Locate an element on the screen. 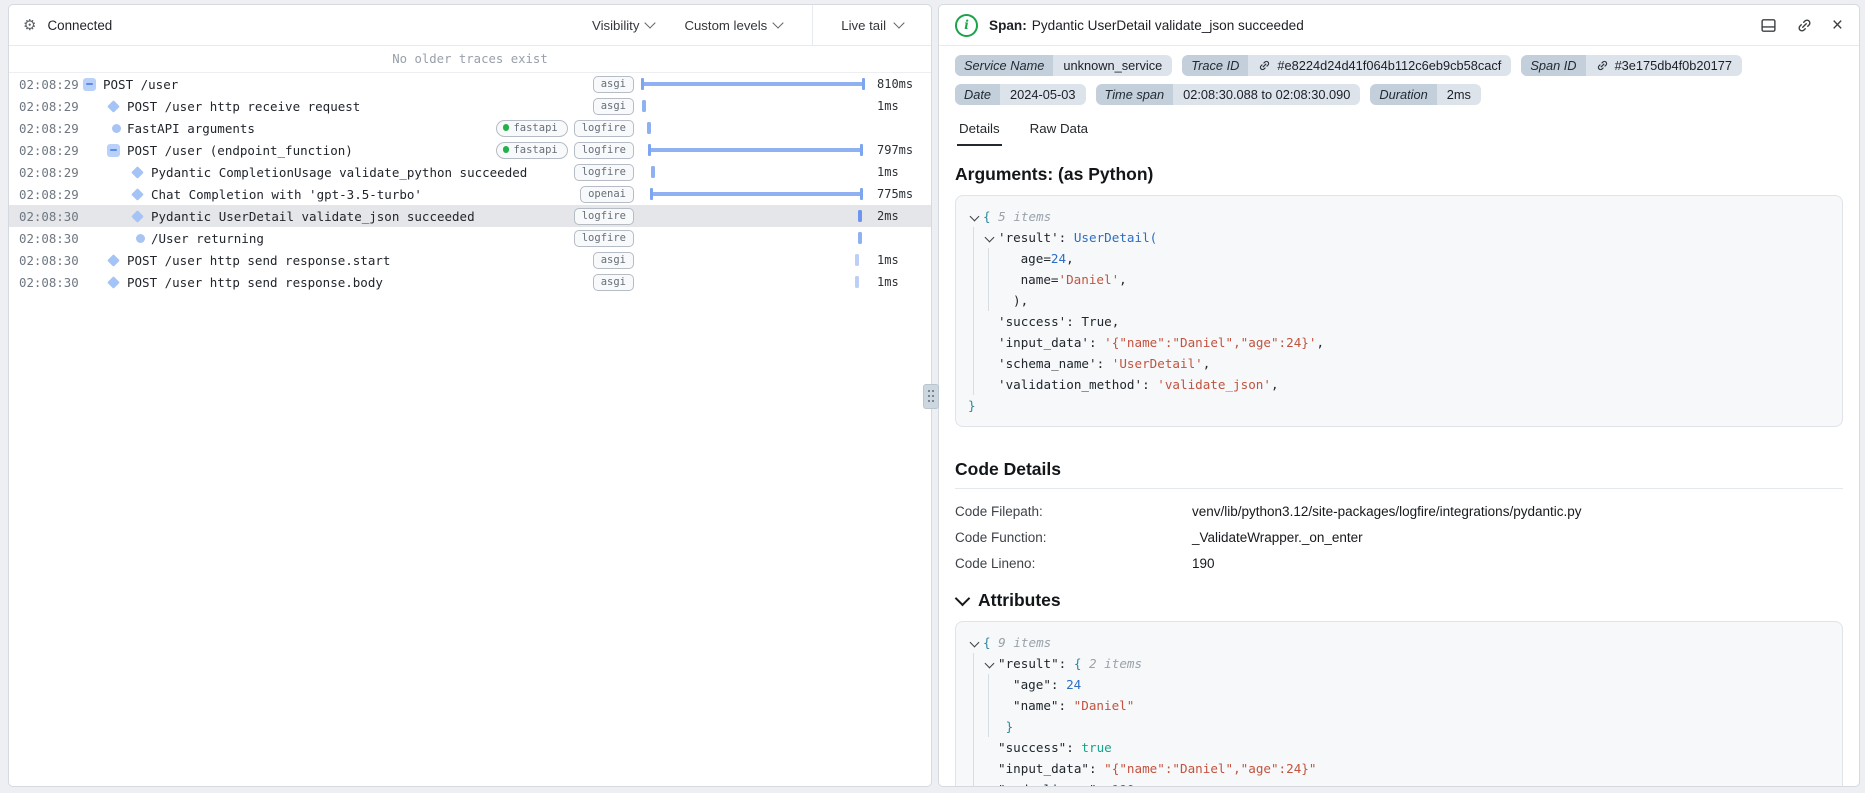 This screenshot has height=793, width=1865. arguments-heading: Arguments: (as Python) is located at coordinates (1054, 174).